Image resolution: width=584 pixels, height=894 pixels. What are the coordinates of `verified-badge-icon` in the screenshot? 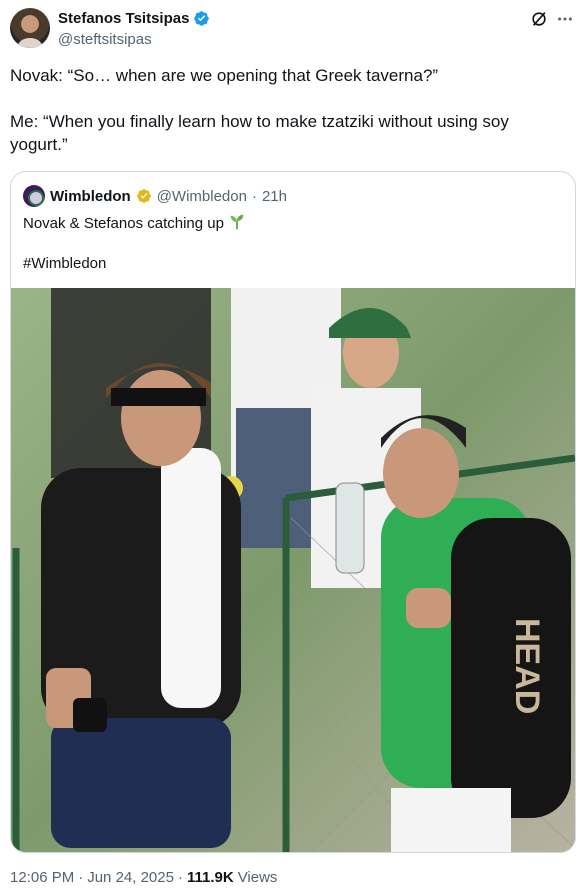 It's located at (202, 18).